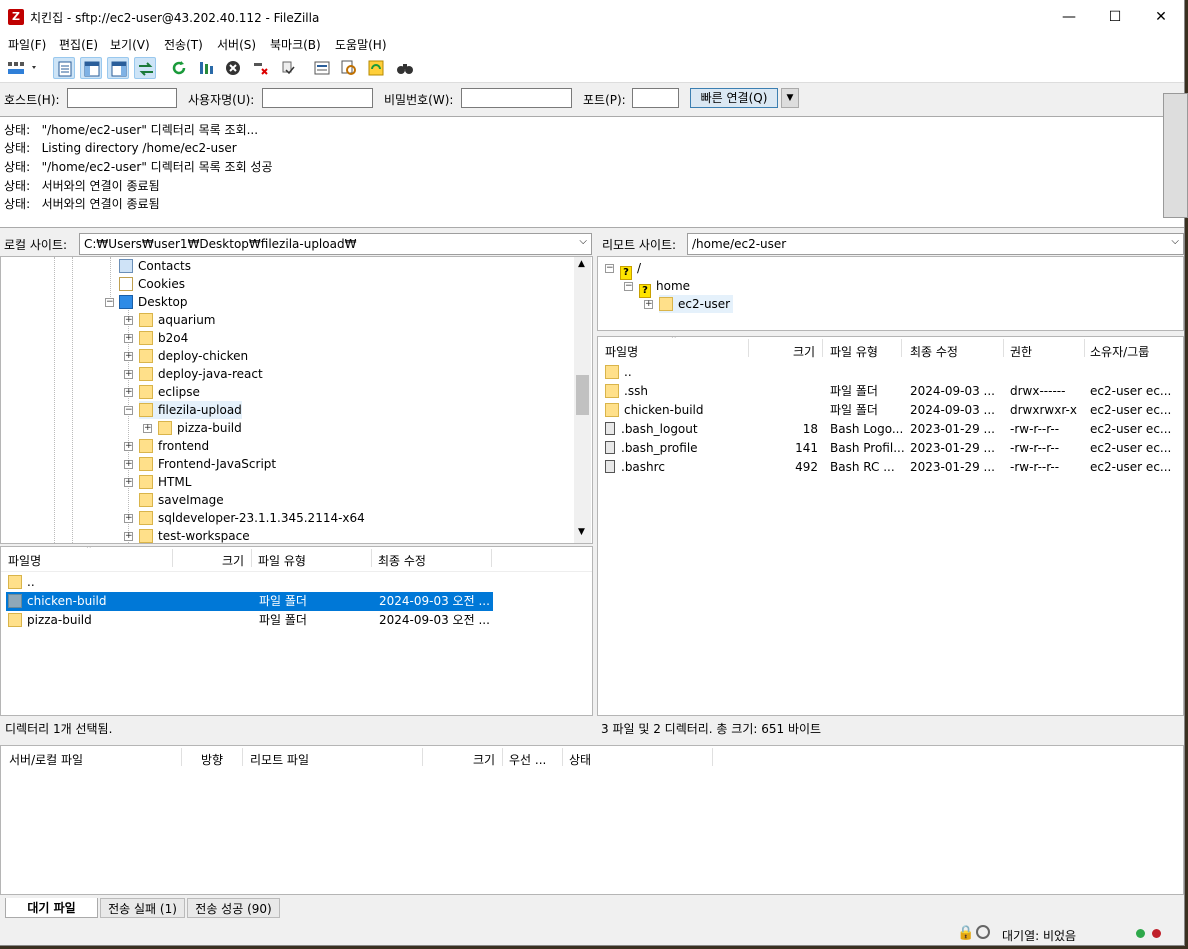 The image size is (1188, 949). What do you see at coordinates (190, 410) in the screenshot?
I see `tree-item-filezila-upload: filezila-upload` at bounding box center [190, 410].